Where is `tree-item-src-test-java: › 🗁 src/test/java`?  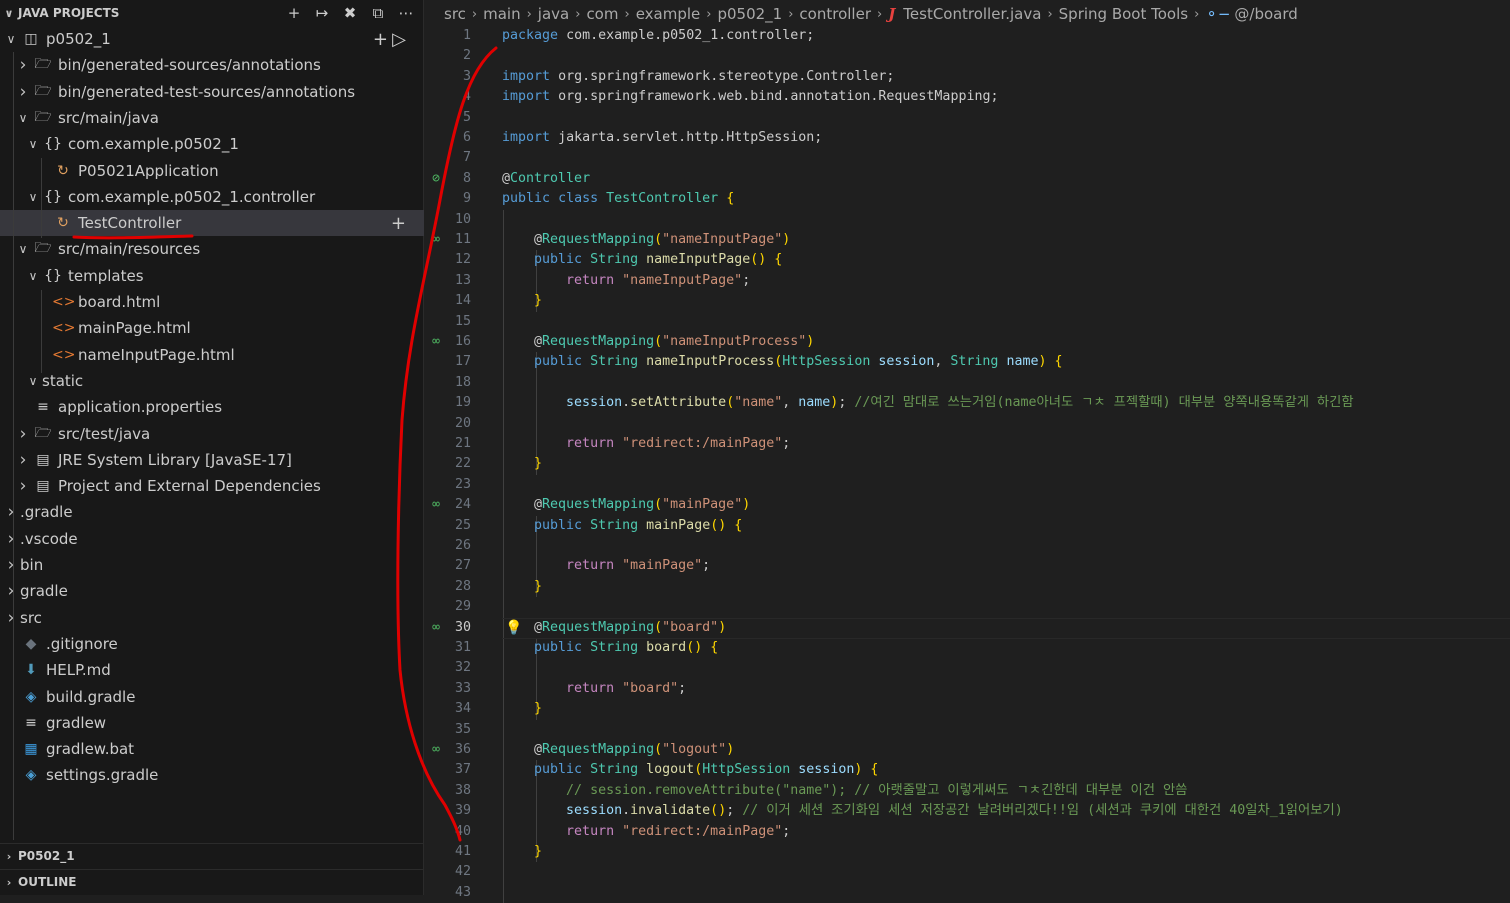 tree-item-src-test-java: › 🗁 src/test/java is located at coordinates (212, 434).